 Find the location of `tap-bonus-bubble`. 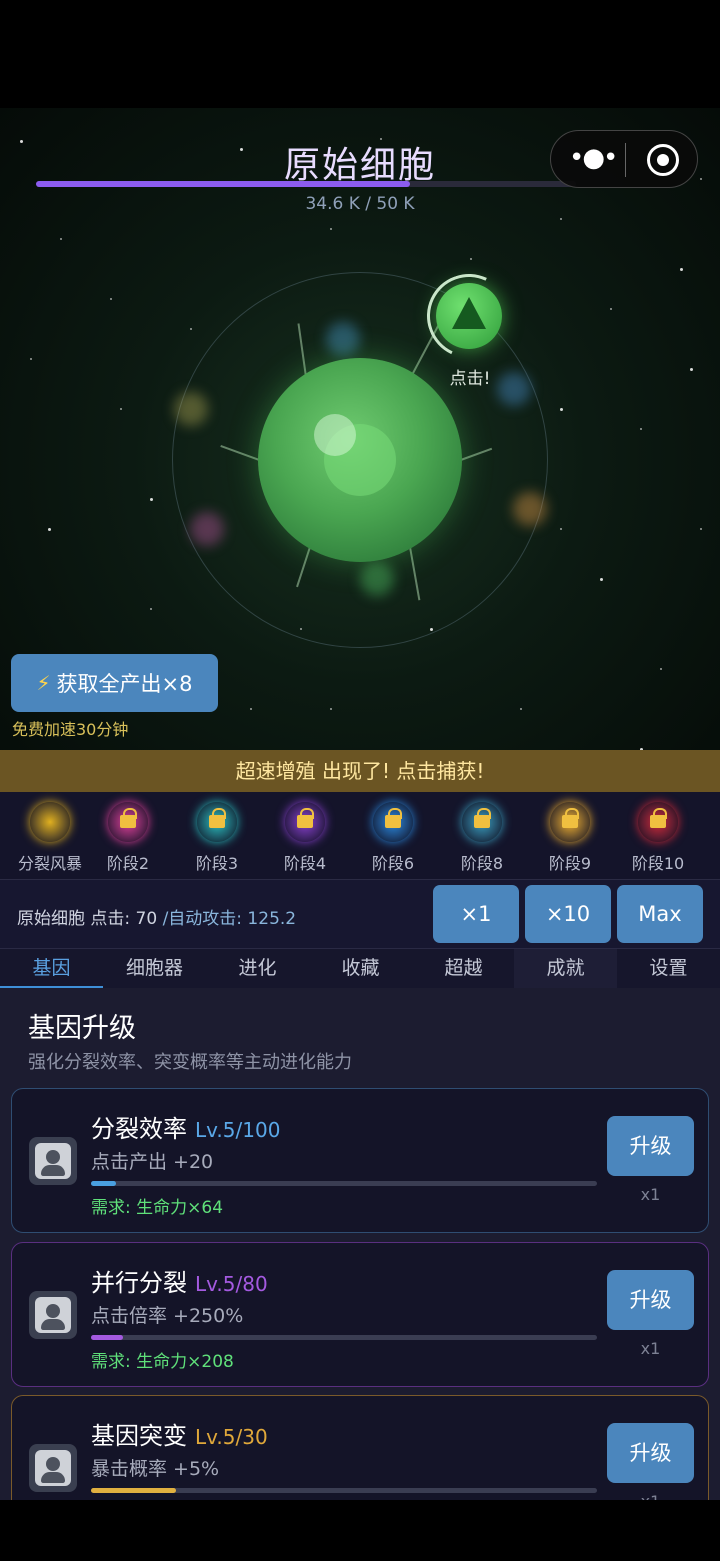

tap-bonus-bubble is located at coordinates (469, 316).